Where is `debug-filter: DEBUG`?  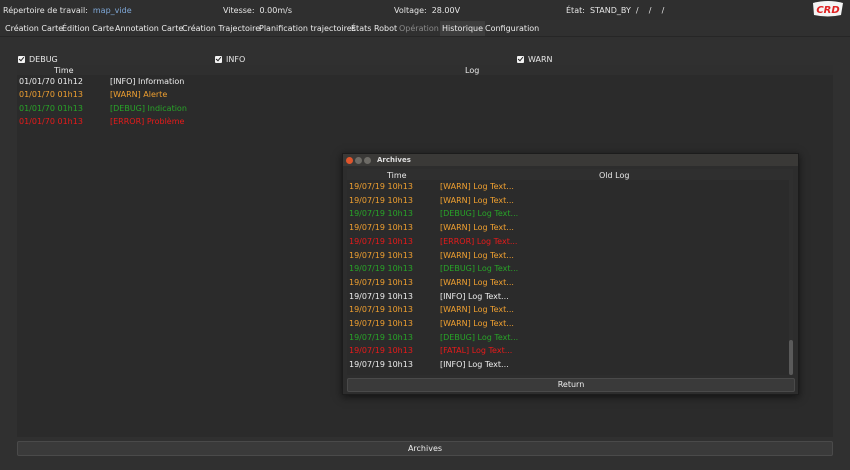 debug-filter: DEBUG is located at coordinates (38, 59).